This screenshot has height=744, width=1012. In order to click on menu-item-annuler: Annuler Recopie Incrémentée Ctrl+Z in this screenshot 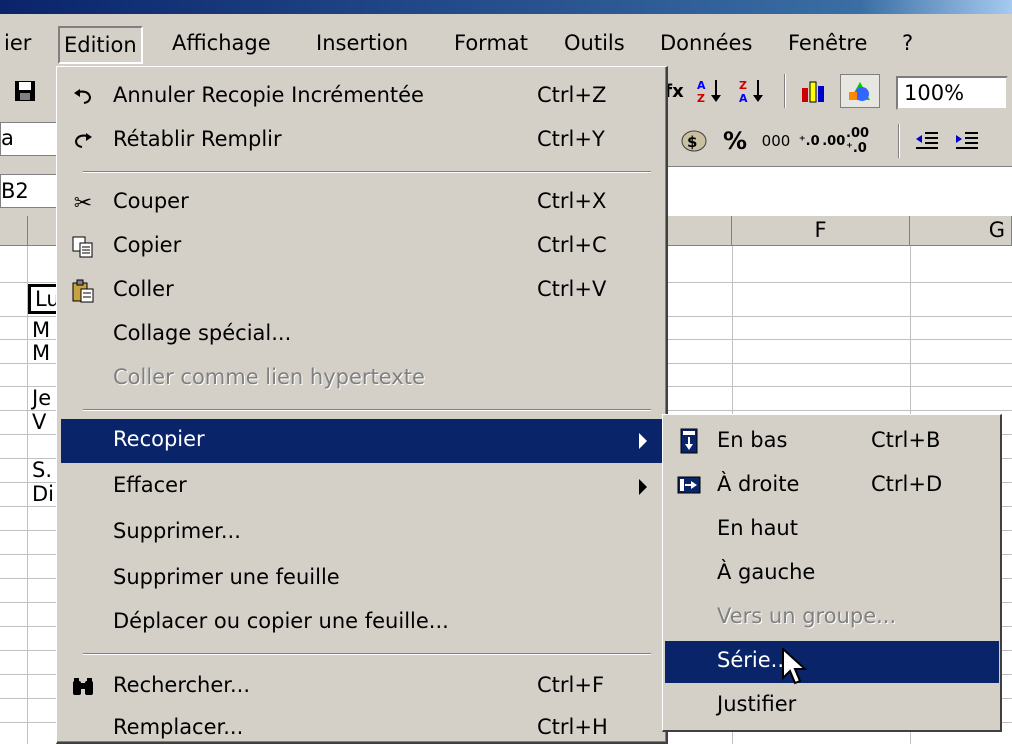, I will do `click(362, 97)`.